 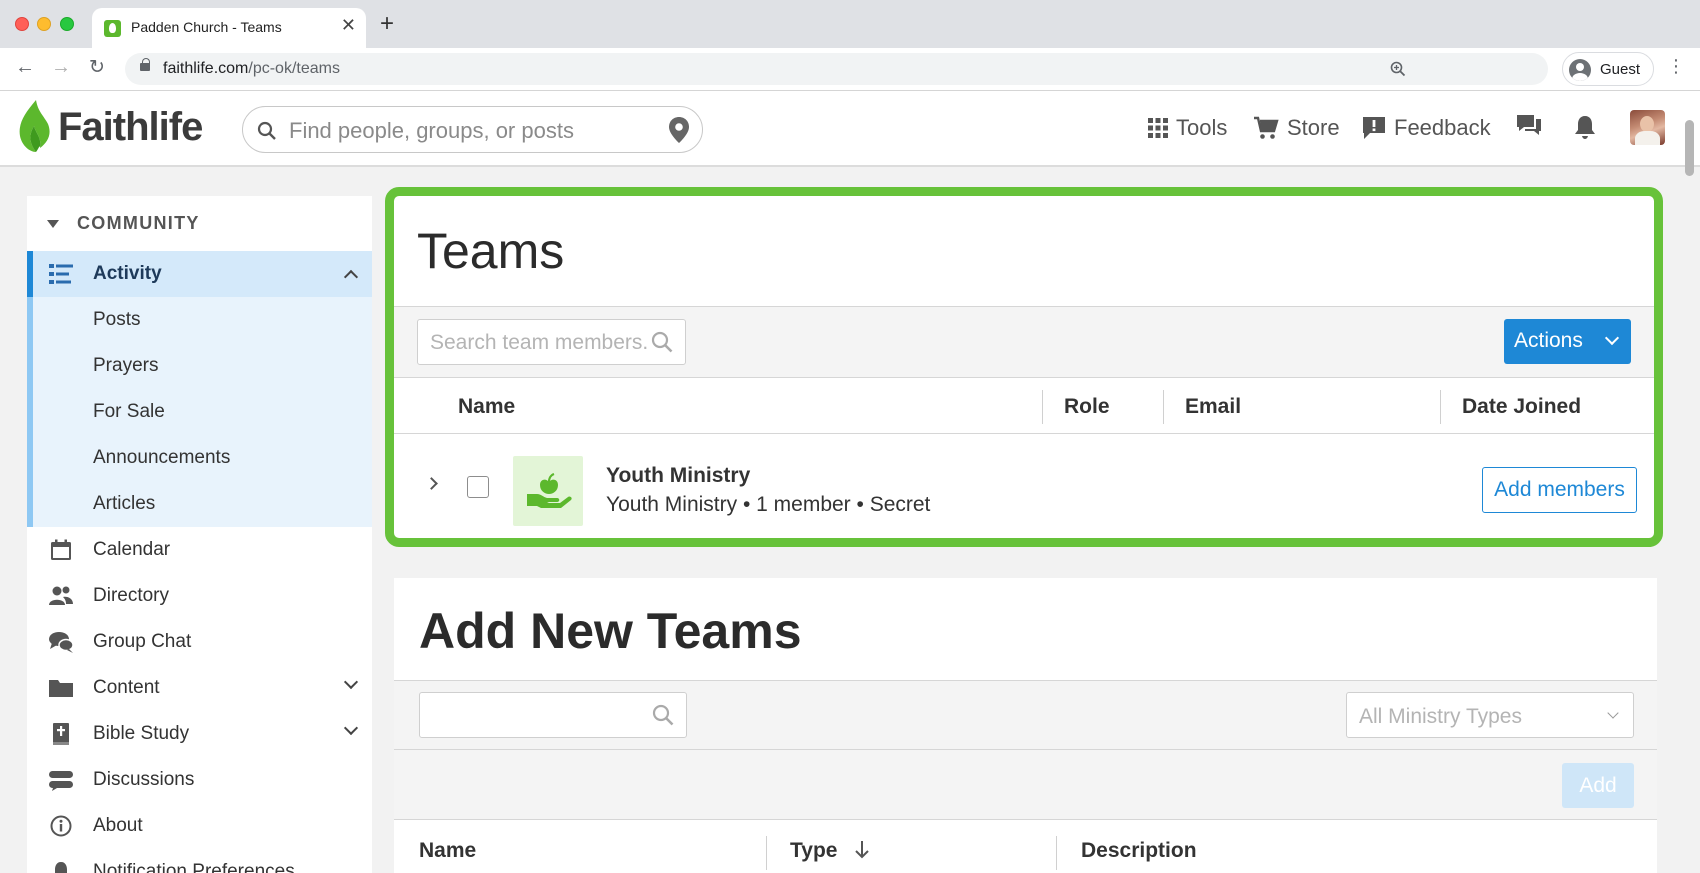 I want to click on zoom-icon, so click(x=1398, y=70).